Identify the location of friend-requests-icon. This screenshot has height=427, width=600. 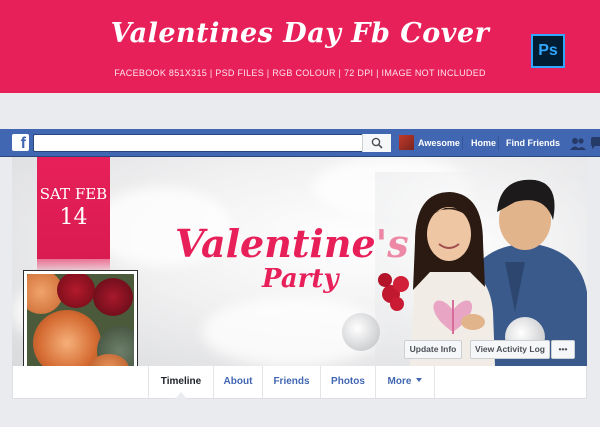
(578, 143).